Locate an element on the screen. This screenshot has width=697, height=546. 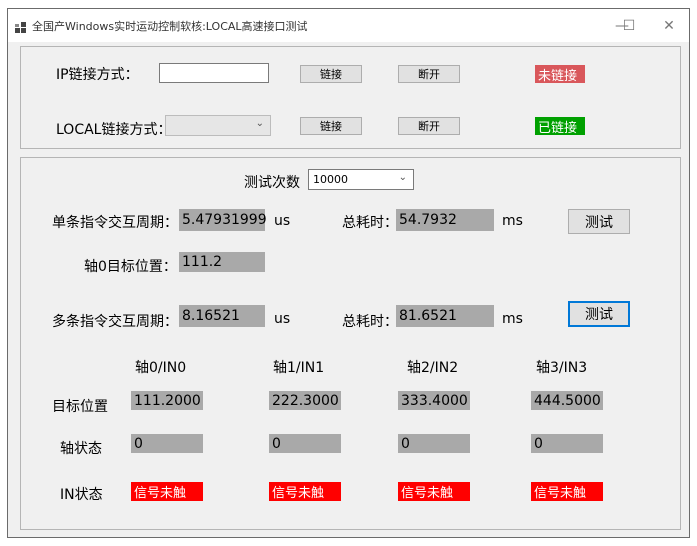
multi-cycle-value: 8.16521 is located at coordinates (222, 316).